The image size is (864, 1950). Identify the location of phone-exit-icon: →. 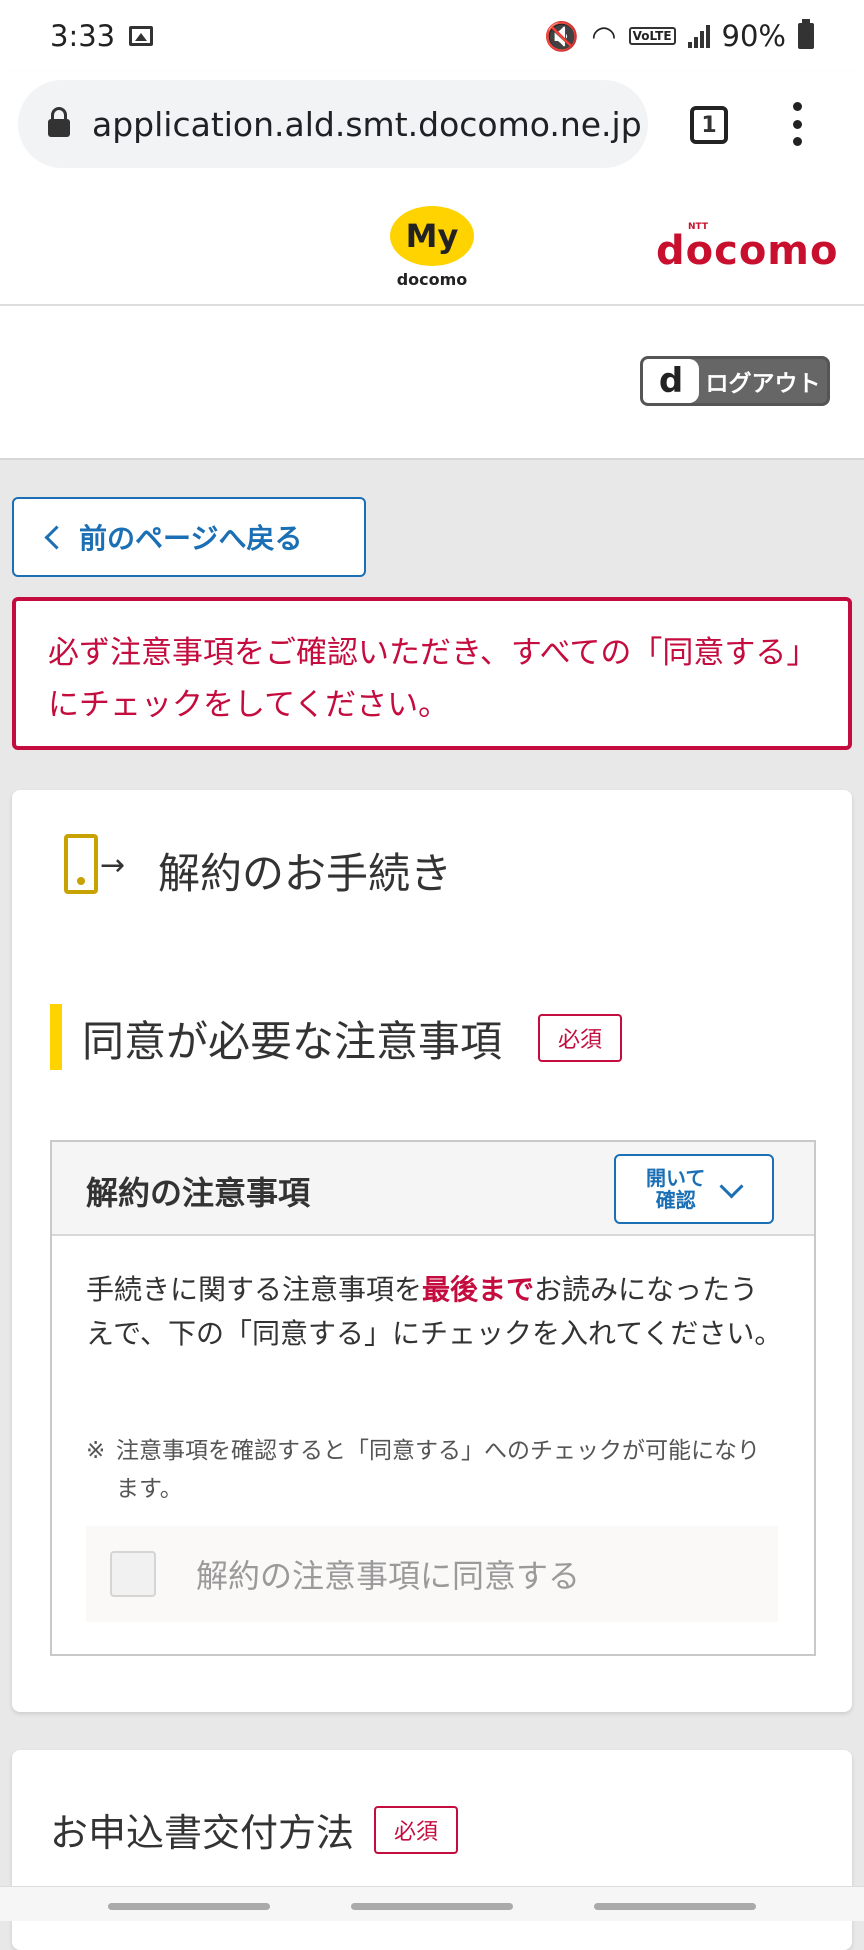
(94, 865).